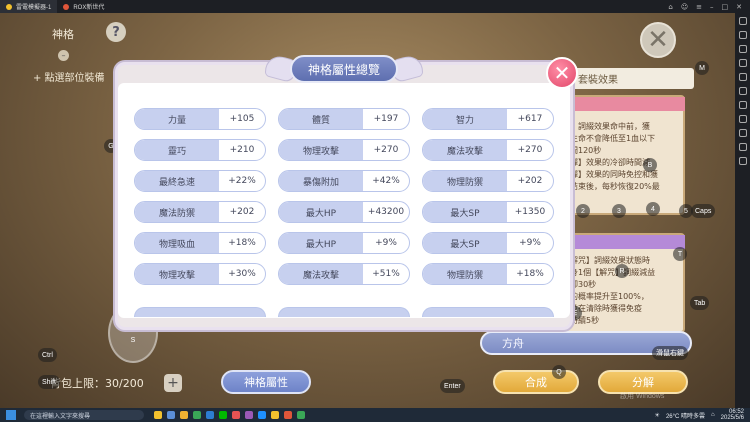  I want to click on key-2: 2, so click(583, 211).